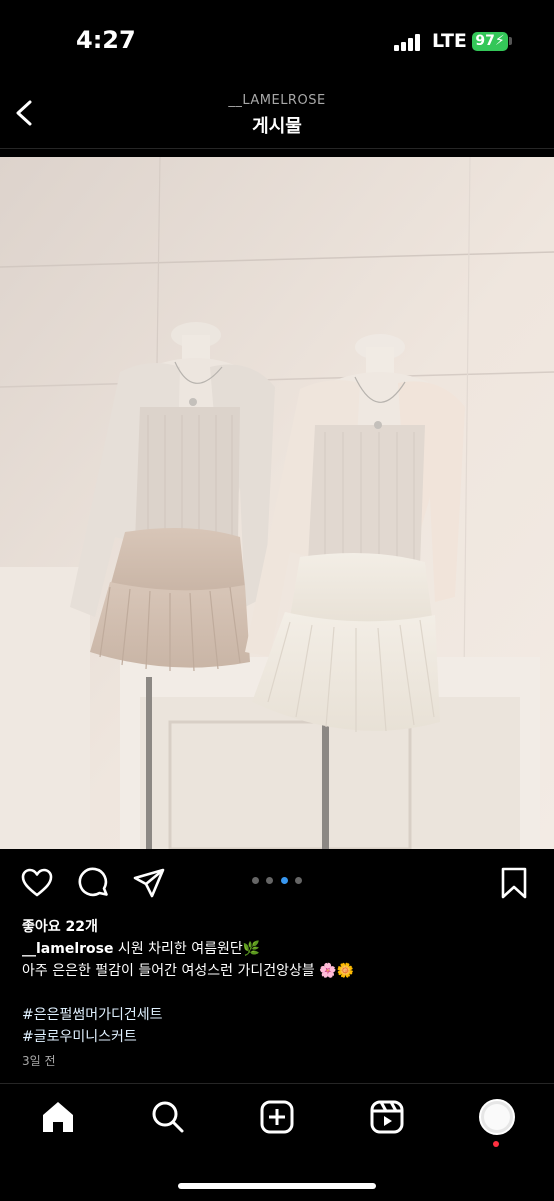 The width and height of the screenshot is (554, 1201). What do you see at coordinates (168, 1117) in the screenshot?
I see `search-icon` at bounding box center [168, 1117].